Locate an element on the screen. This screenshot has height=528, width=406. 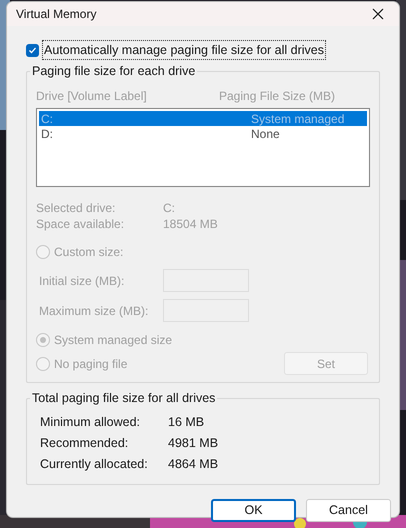
info-value: 18504 MB is located at coordinates (190, 224).